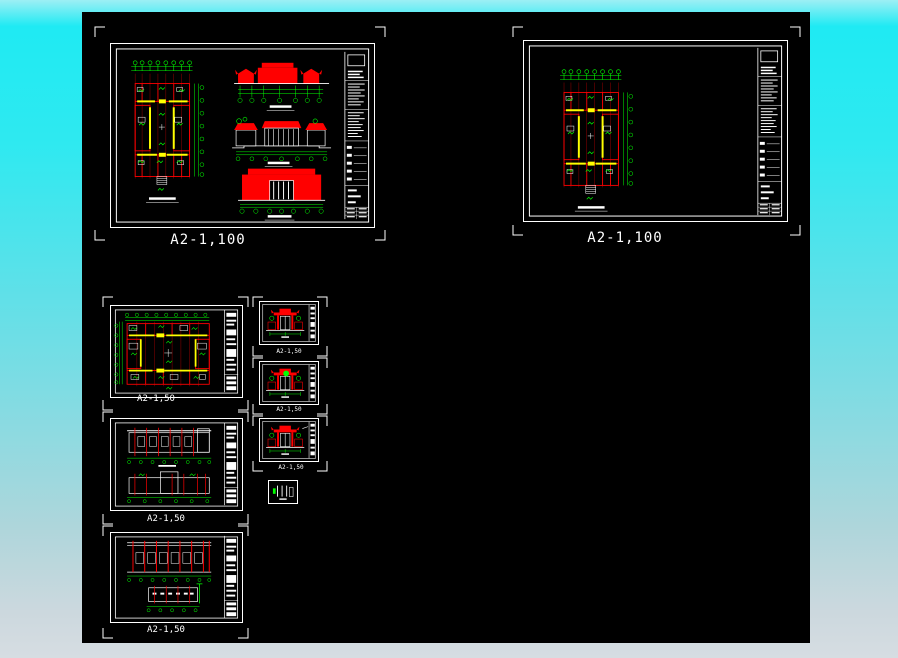 This screenshot has height=658, width=898. What do you see at coordinates (156, 399) in the screenshot?
I see `sheet-label-plan-50: A2-1,50` at bounding box center [156, 399].